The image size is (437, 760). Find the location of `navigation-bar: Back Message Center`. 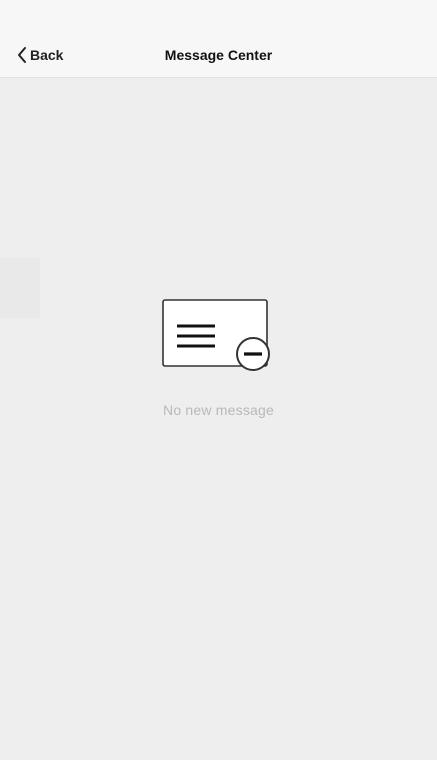

navigation-bar: Back Message Center is located at coordinates (218, 39).